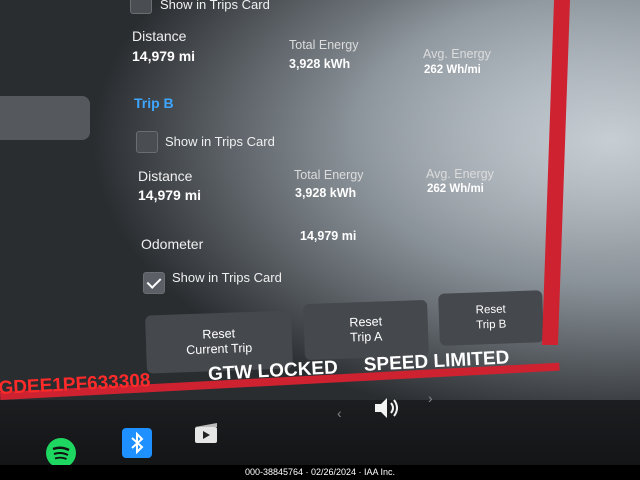  What do you see at coordinates (154, 103) in the screenshot?
I see `trip-b-title: Trip B` at bounding box center [154, 103].